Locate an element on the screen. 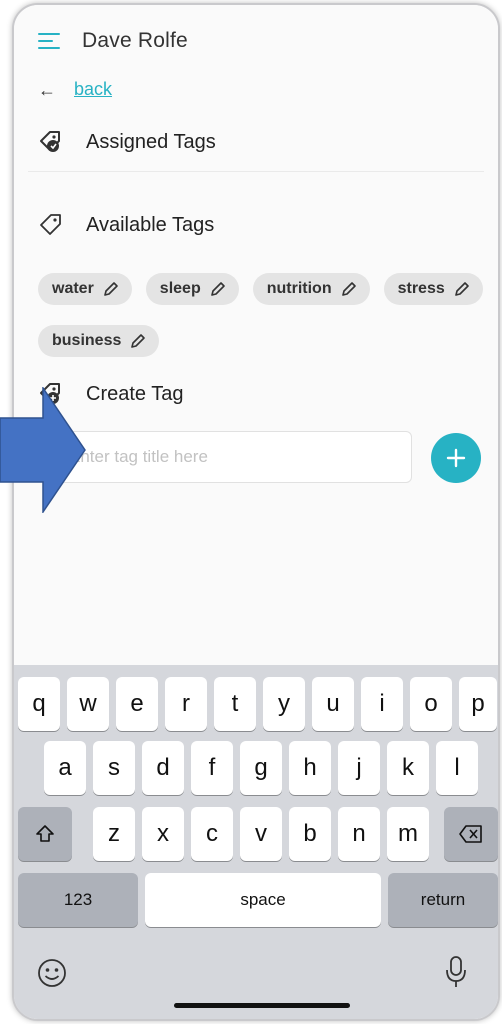  microphone-icon is located at coordinates (456, 972).